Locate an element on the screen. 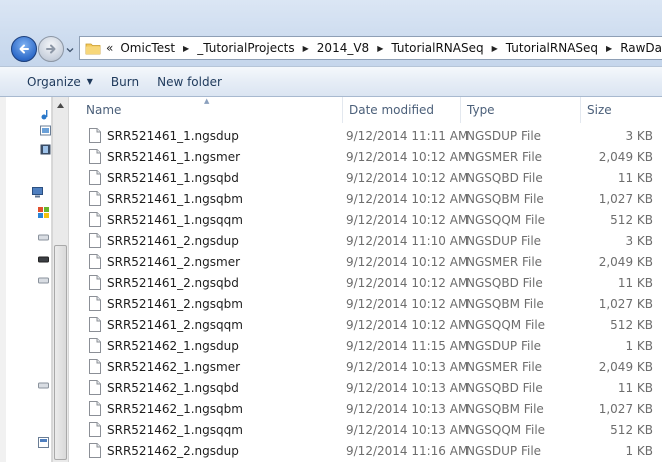  new-folder-label: New folder is located at coordinates (189, 81).